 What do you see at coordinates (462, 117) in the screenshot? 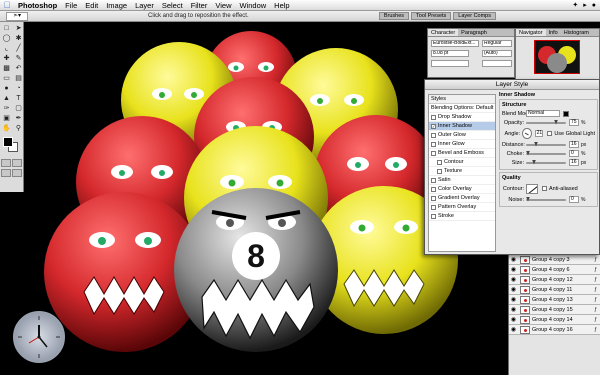
I see `style-item: Drop Shadow` at bounding box center [462, 117].